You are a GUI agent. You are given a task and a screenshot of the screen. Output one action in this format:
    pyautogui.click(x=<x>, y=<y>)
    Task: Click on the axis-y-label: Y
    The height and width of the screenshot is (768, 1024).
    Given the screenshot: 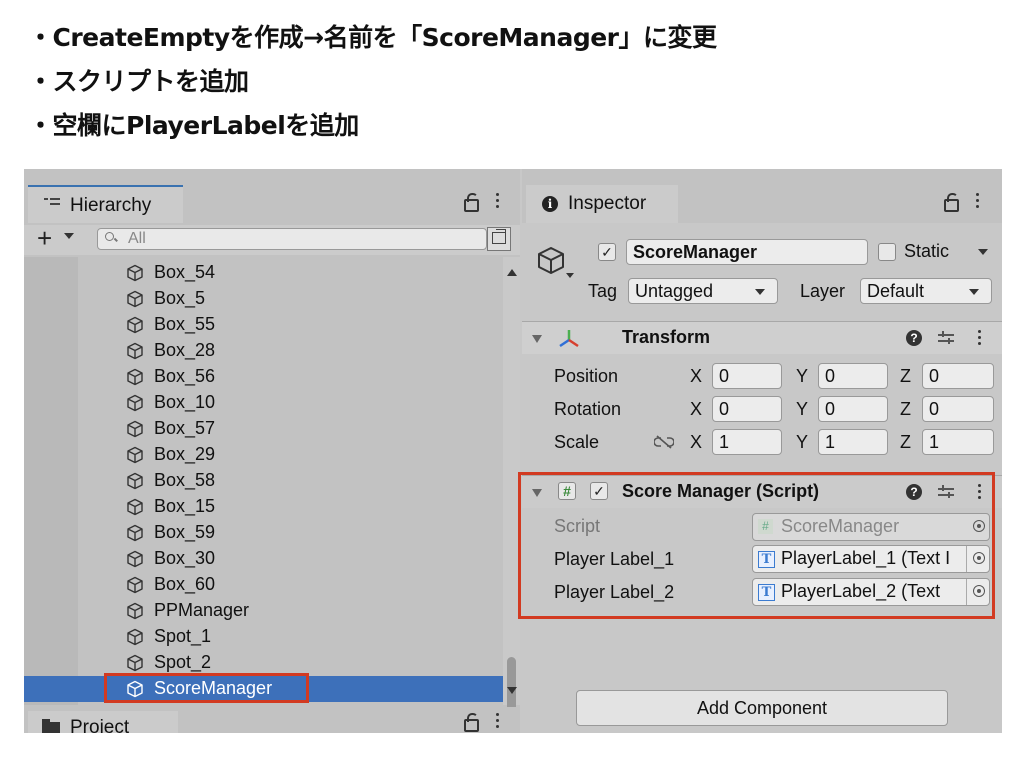 What is the action you would take?
    pyautogui.click(x=802, y=409)
    